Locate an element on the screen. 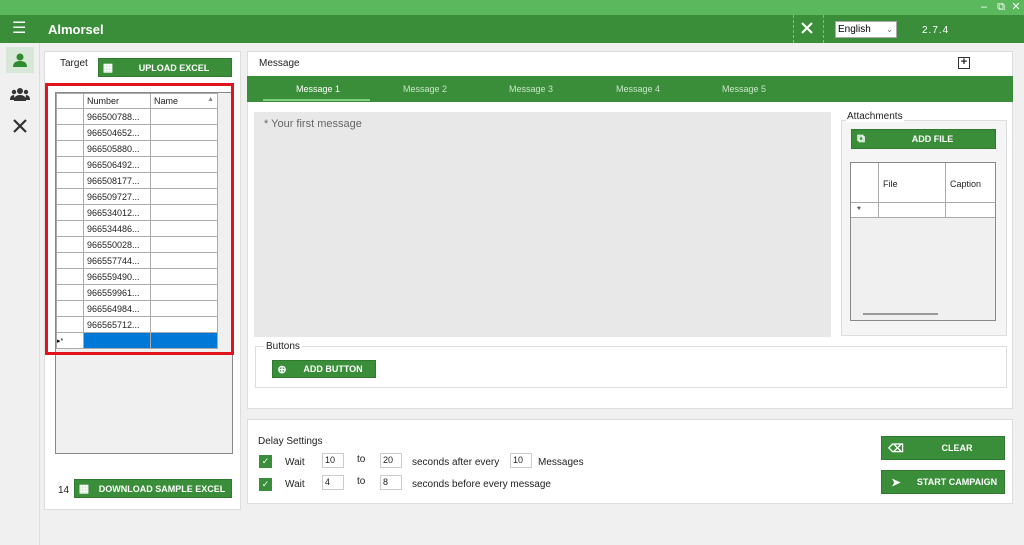 Image resolution: width=1024 pixels, height=545 pixels. hamburger-menu-icon: ☰ is located at coordinates (19, 29).